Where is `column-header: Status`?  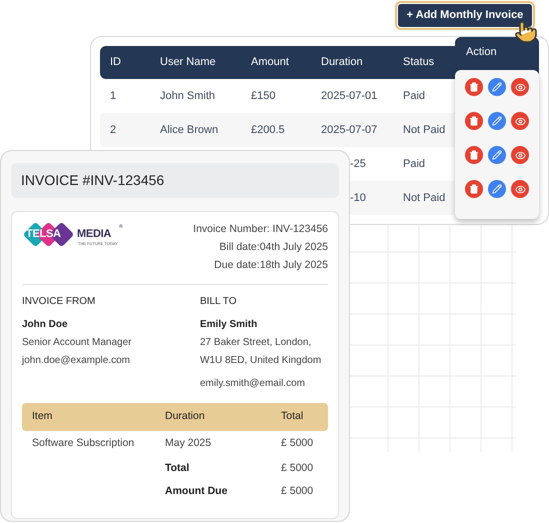
column-header: Status is located at coordinates (418, 62).